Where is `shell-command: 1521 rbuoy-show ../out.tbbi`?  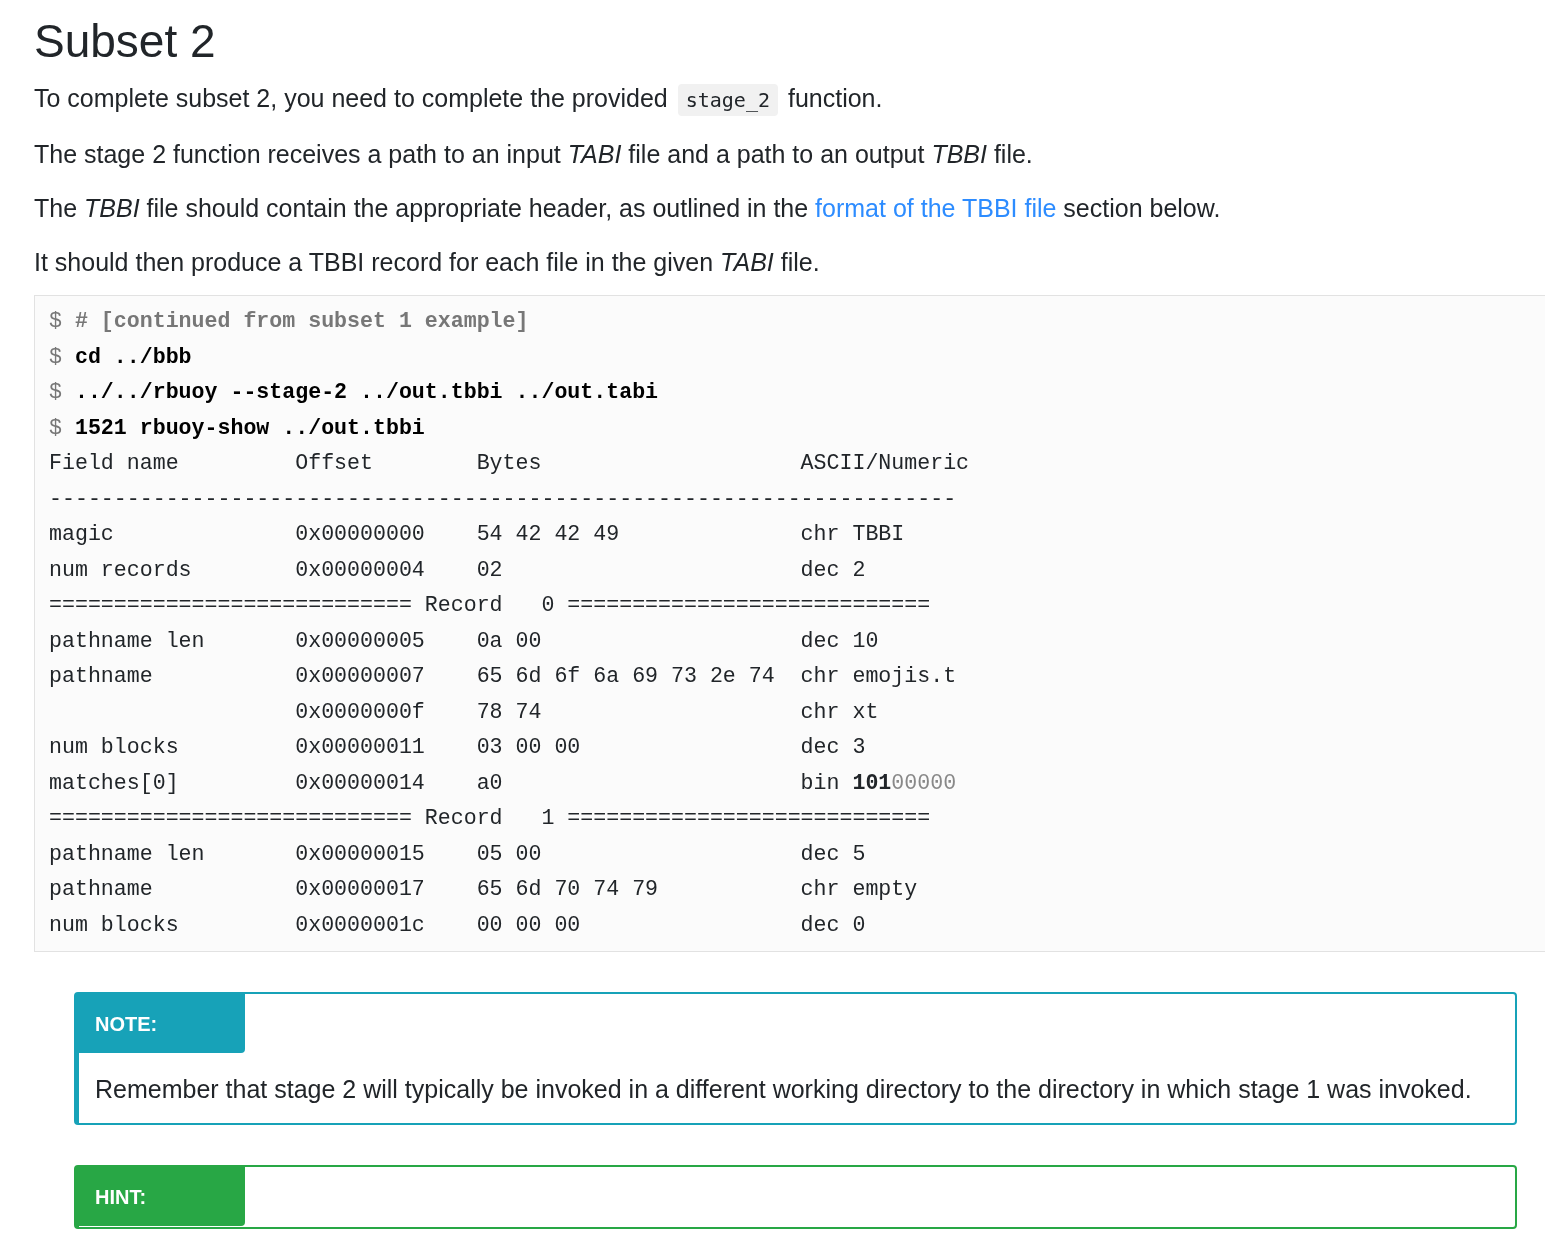 shell-command: 1521 rbuoy-show ../out.tbbi is located at coordinates (249, 427).